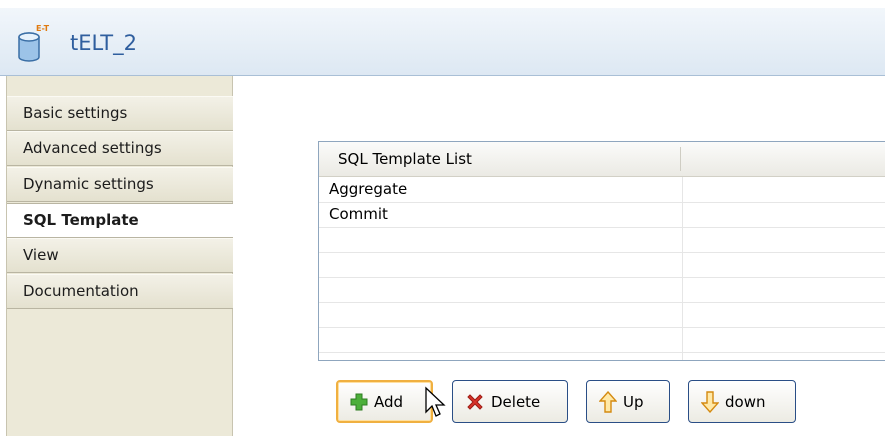 The width and height of the screenshot is (885, 436). Describe the element at coordinates (120, 113) in the screenshot. I see `sidebar-item-basic-settings: Basic settings` at that location.